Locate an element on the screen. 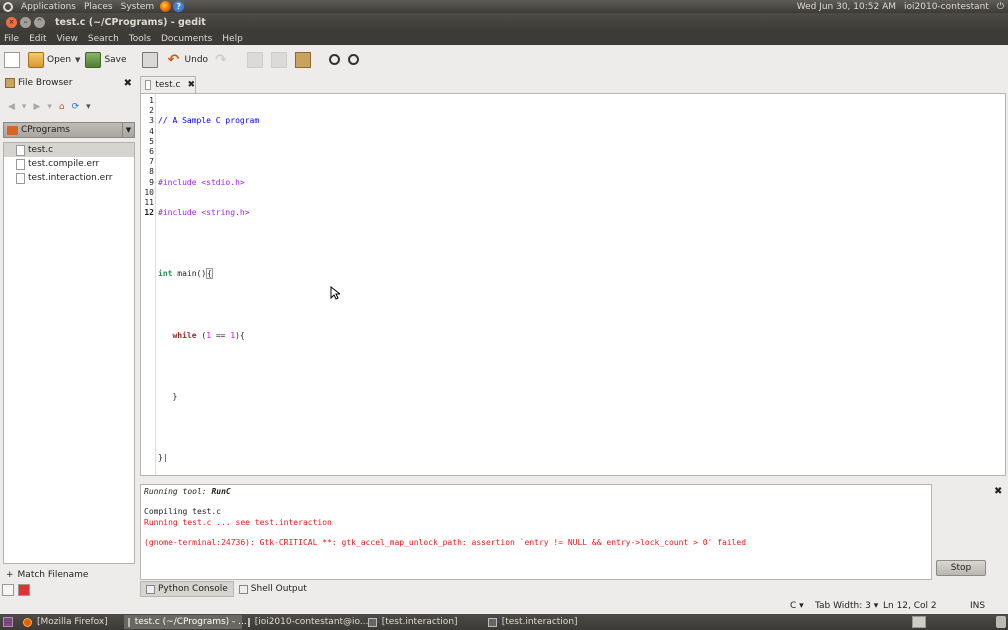 The width and height of the screenshot is (1008, 630). find-button is located at coordinates (336, 59).